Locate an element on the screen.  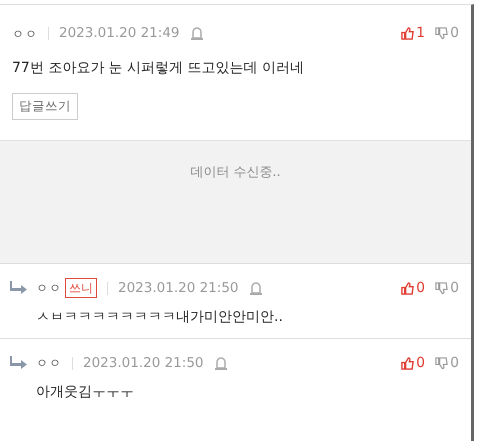
comment-text: ㅅㅂㅋㅋㅋㅋㅋㅋㅋㅋ내가미안안미안.. is located at coordinates (159, 317).